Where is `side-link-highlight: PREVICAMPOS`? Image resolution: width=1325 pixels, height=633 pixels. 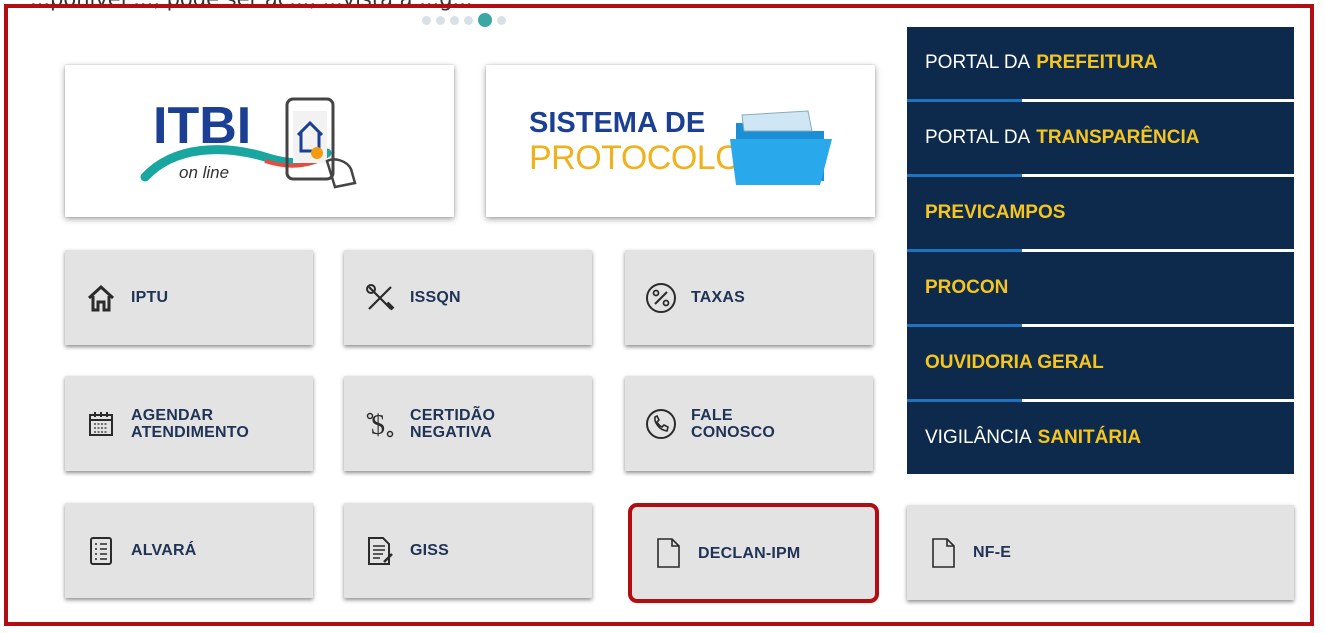 side-link-highlight: PREVICAMPOS is located at coordinates (995, 212).